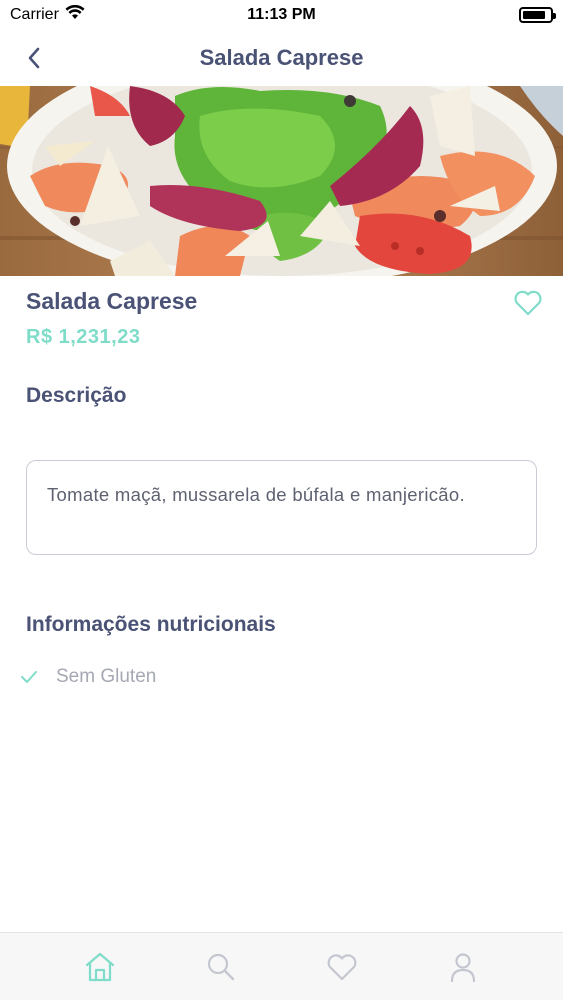 This screenshot has height=1000, width=563. What do you see at coordinates (281, 966) in the screenshot?
I see `tab-bar` at bounding box center [281, 966].